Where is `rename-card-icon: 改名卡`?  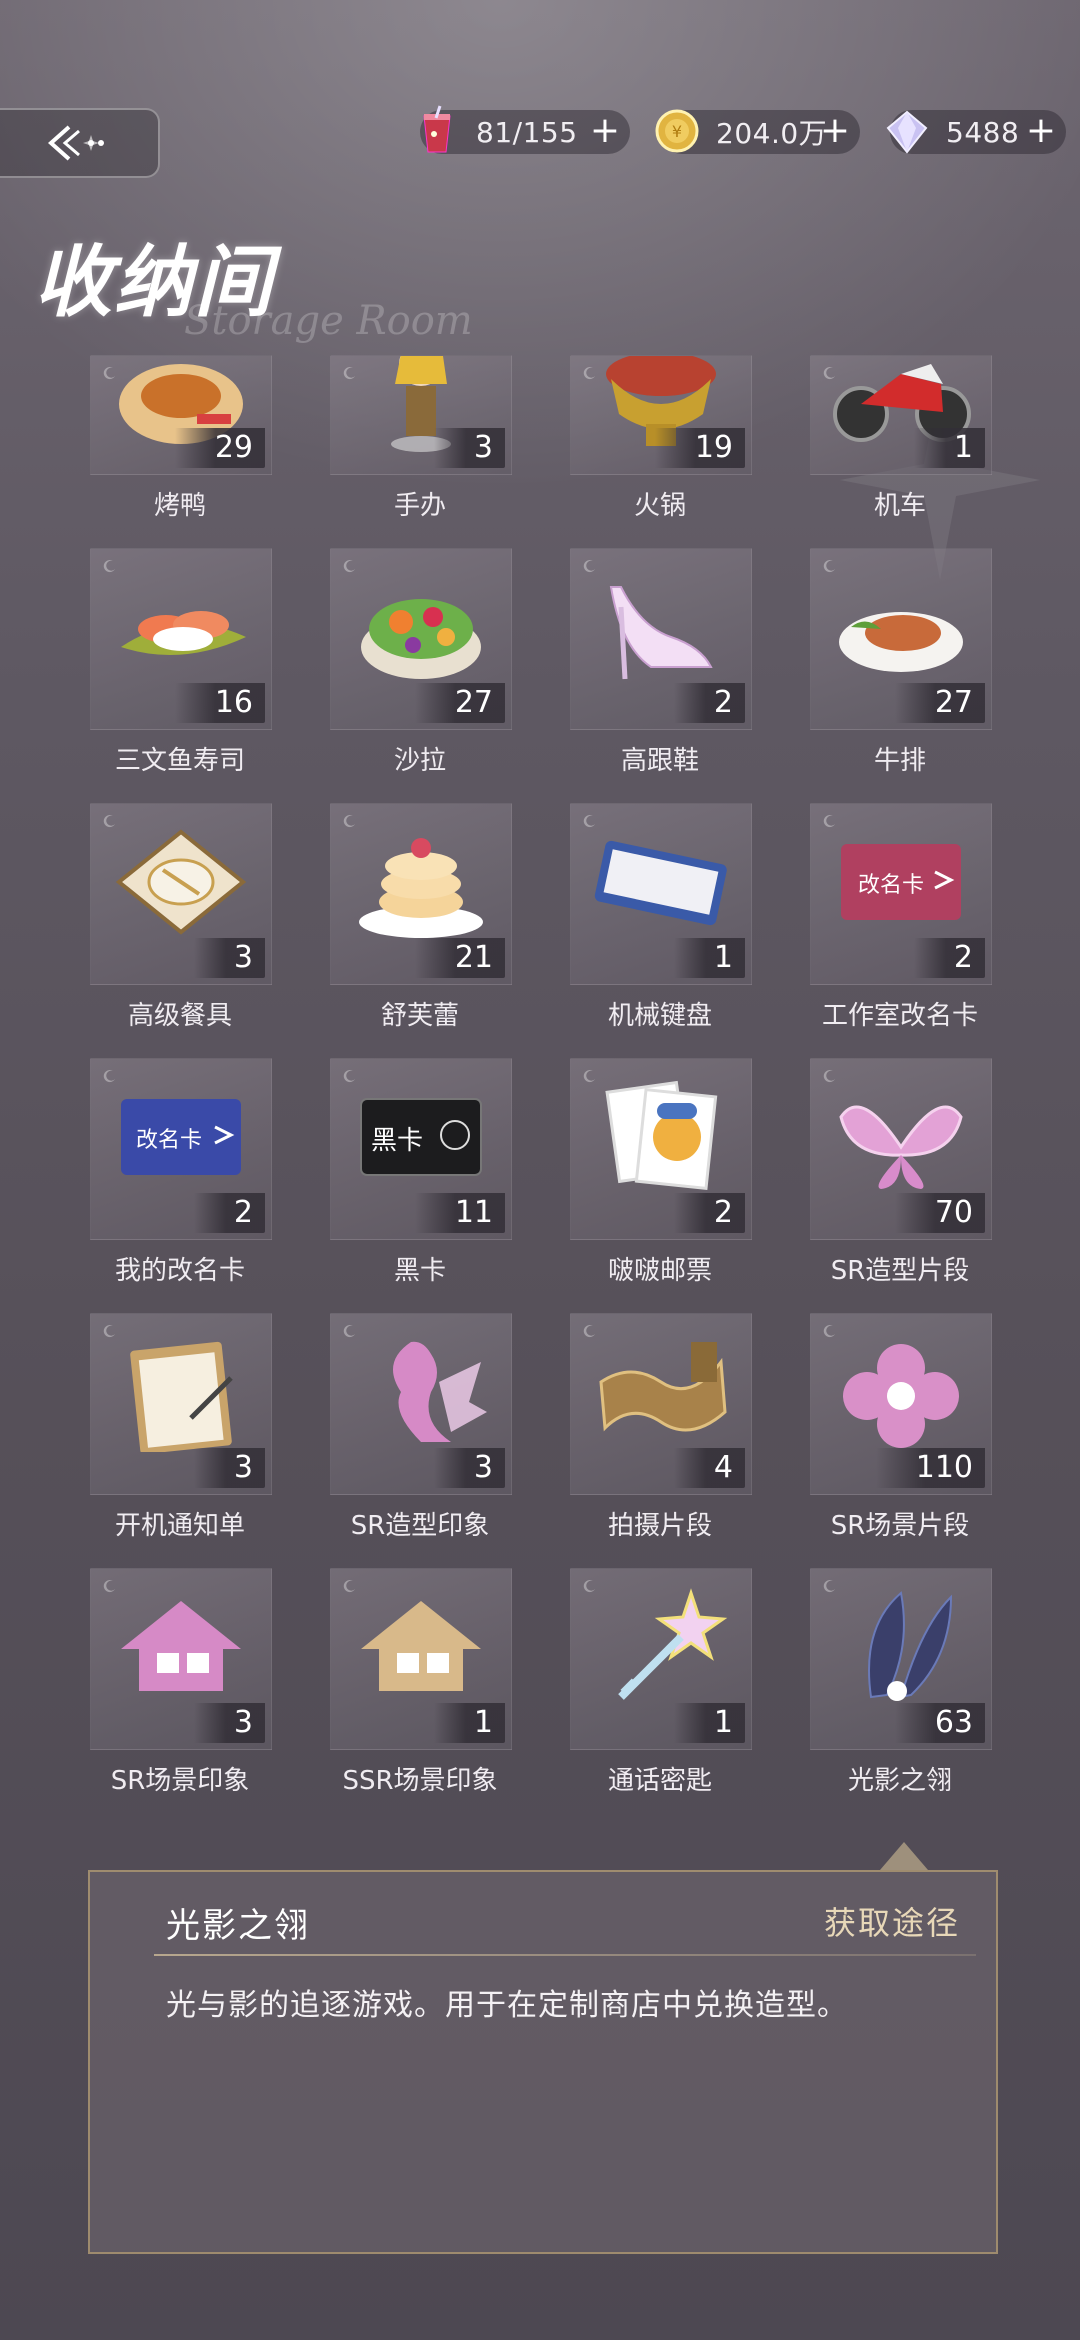
rename-card-icon: 改名卡 is located at coordinates (181, 1137).